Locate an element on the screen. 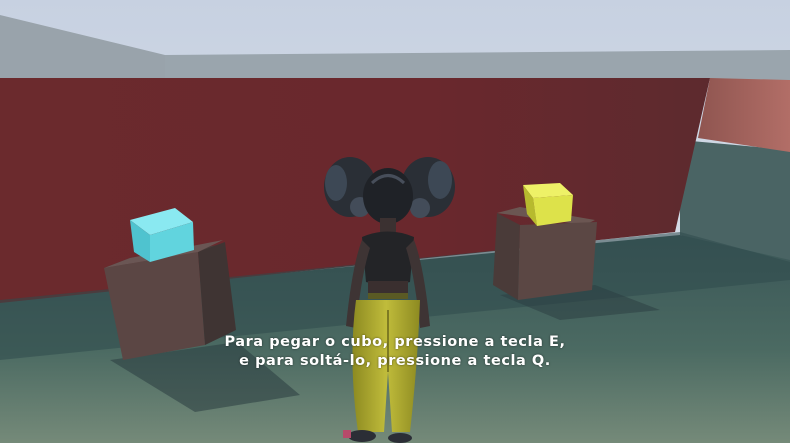 This screenshot has width=790, height=443. left-shoe is located at coordinates (362, 436).